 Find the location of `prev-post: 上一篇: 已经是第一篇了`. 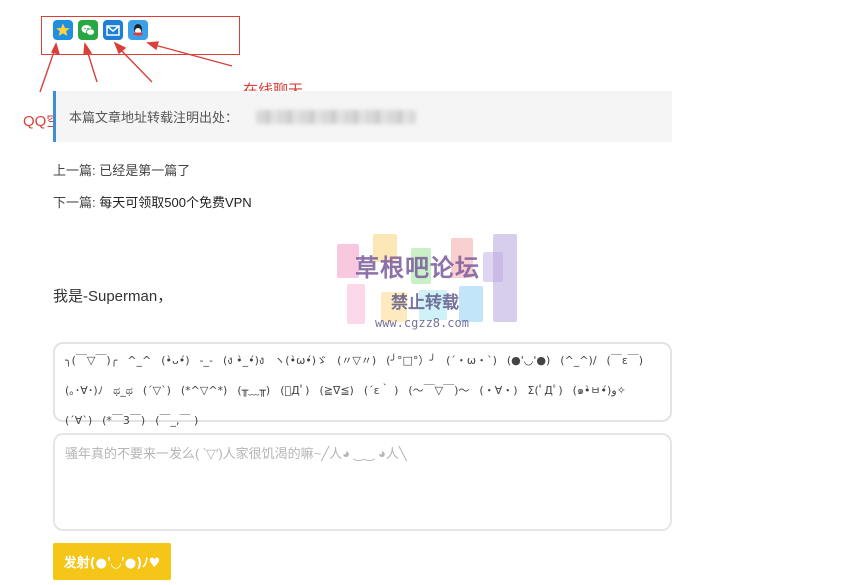

prev-post: 上一篇: 已经是第一篇了 is located at coordinates (121, 169).